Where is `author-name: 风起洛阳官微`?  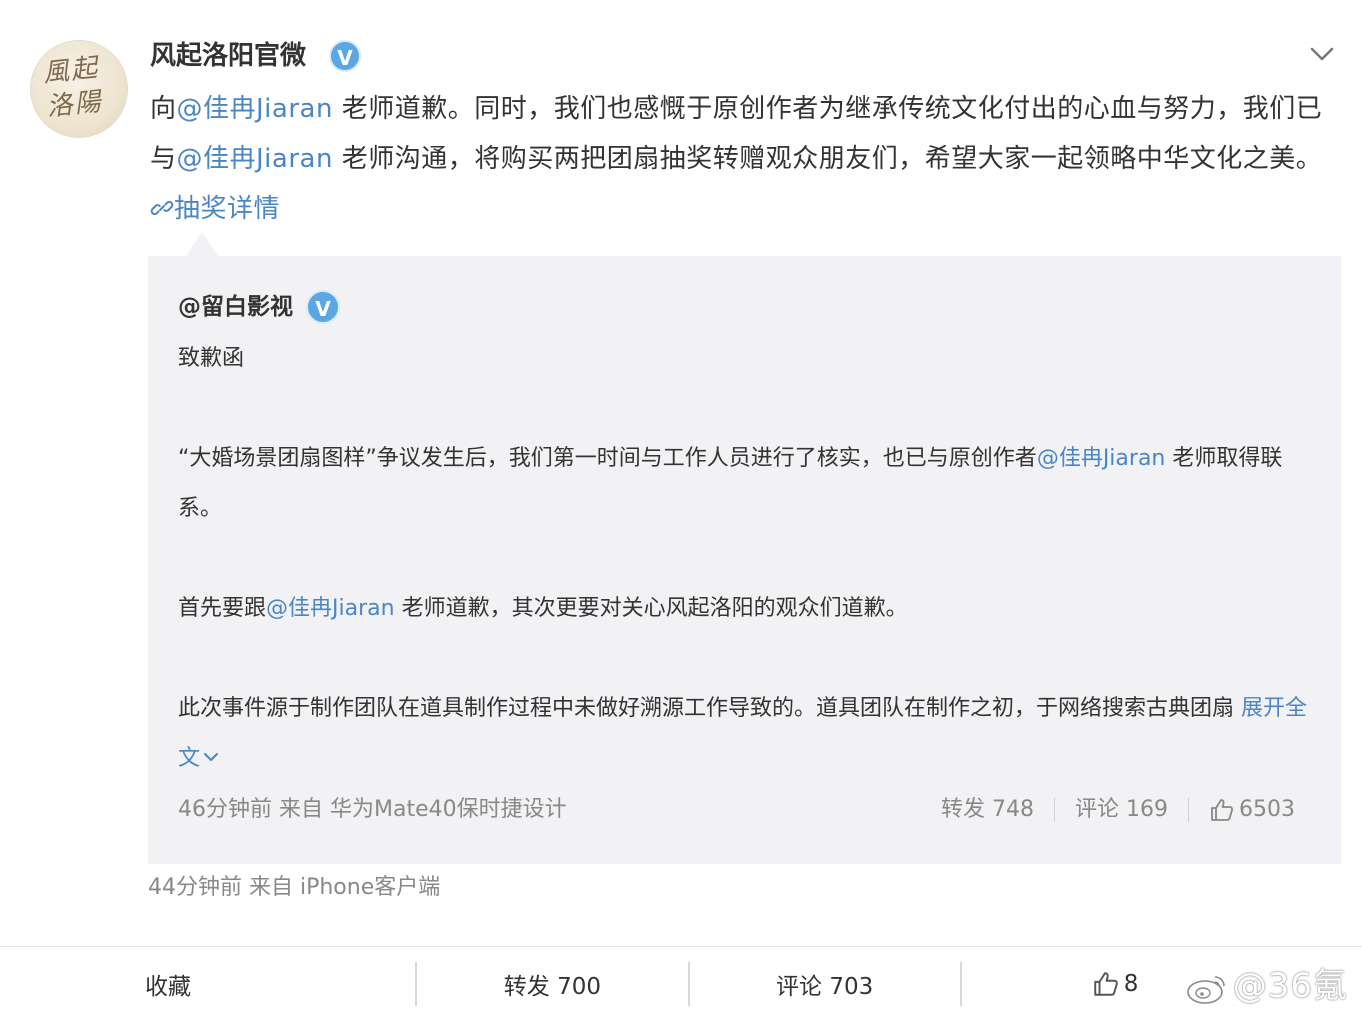
author-name: 风起洛阳官微 is located at coordinates (228, 56).